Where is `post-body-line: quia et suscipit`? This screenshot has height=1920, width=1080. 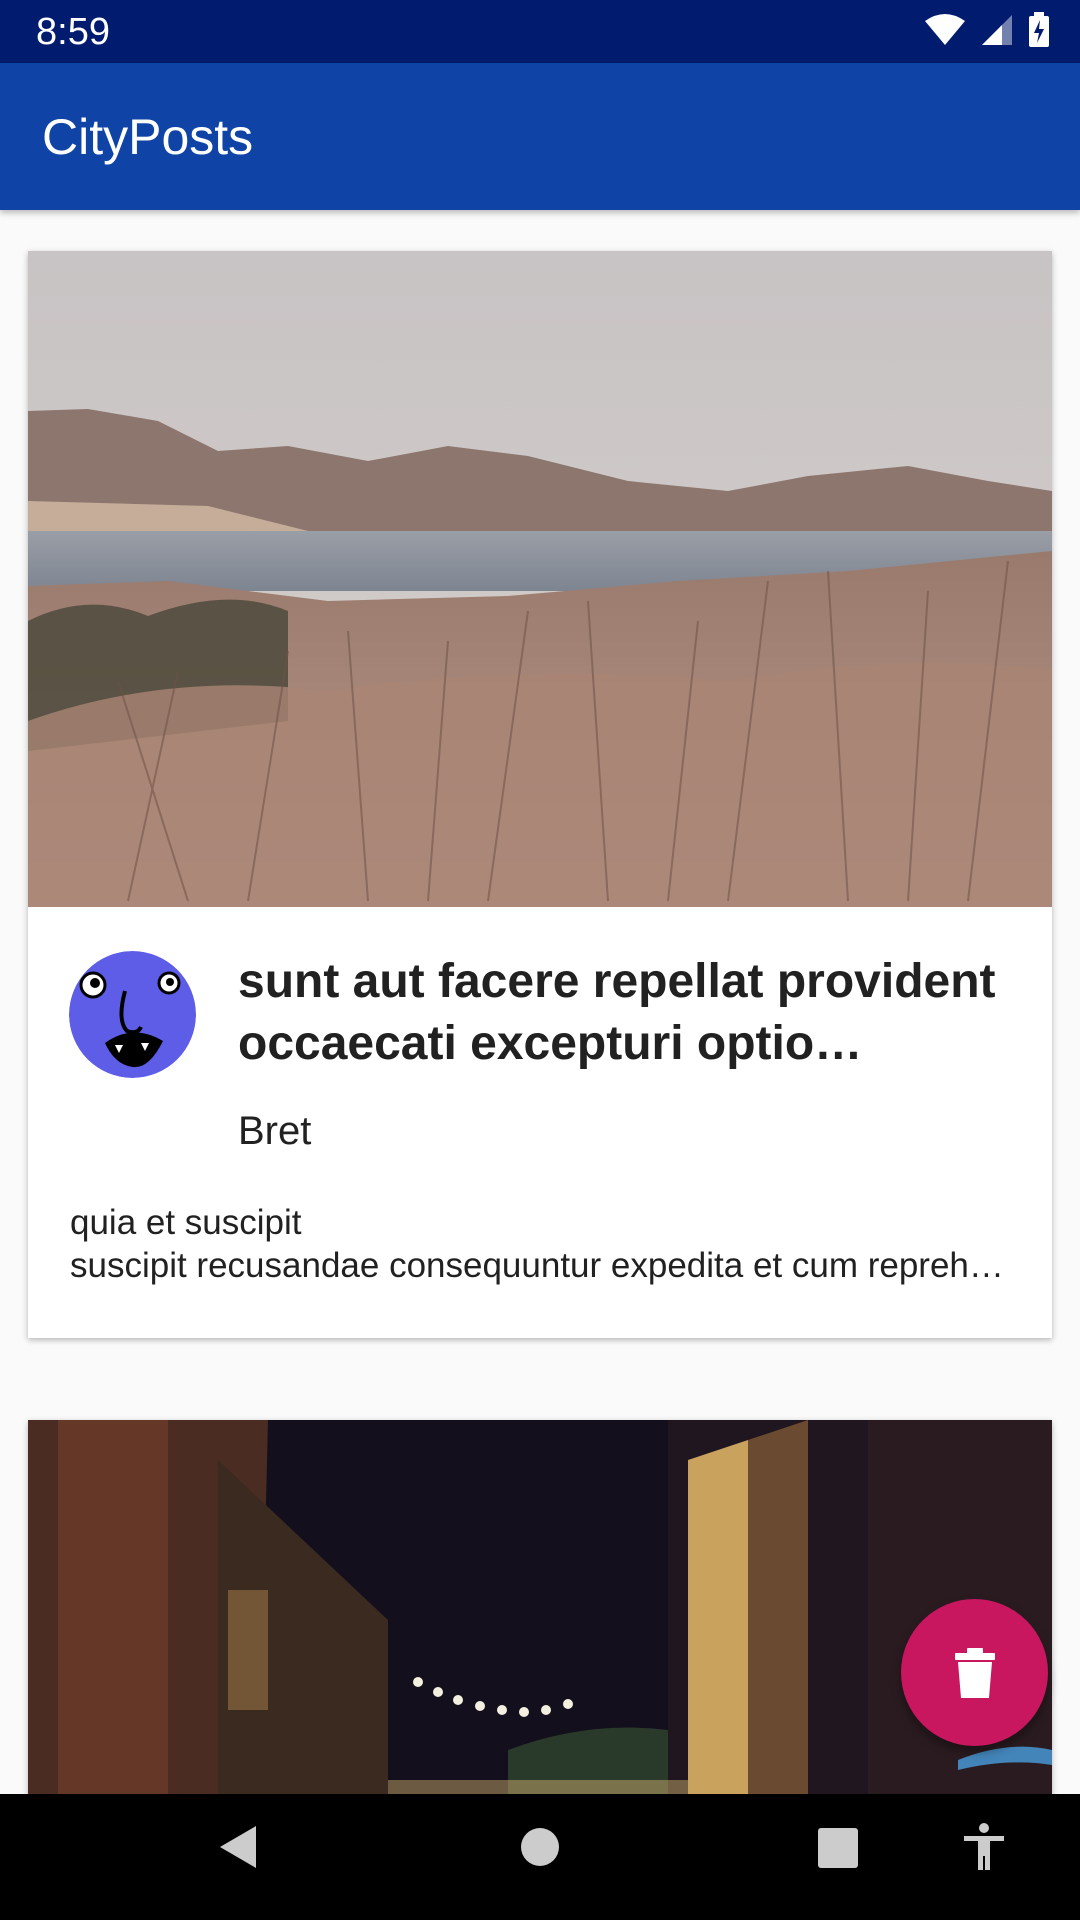 post-body-line: quia et suscipit is located at coordinates (186, 1222).